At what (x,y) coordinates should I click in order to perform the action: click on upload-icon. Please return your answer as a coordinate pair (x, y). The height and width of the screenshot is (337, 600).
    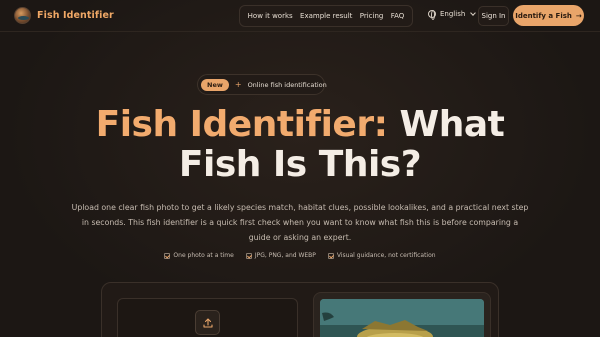
    Looking at the image, I should click on (207, 322).